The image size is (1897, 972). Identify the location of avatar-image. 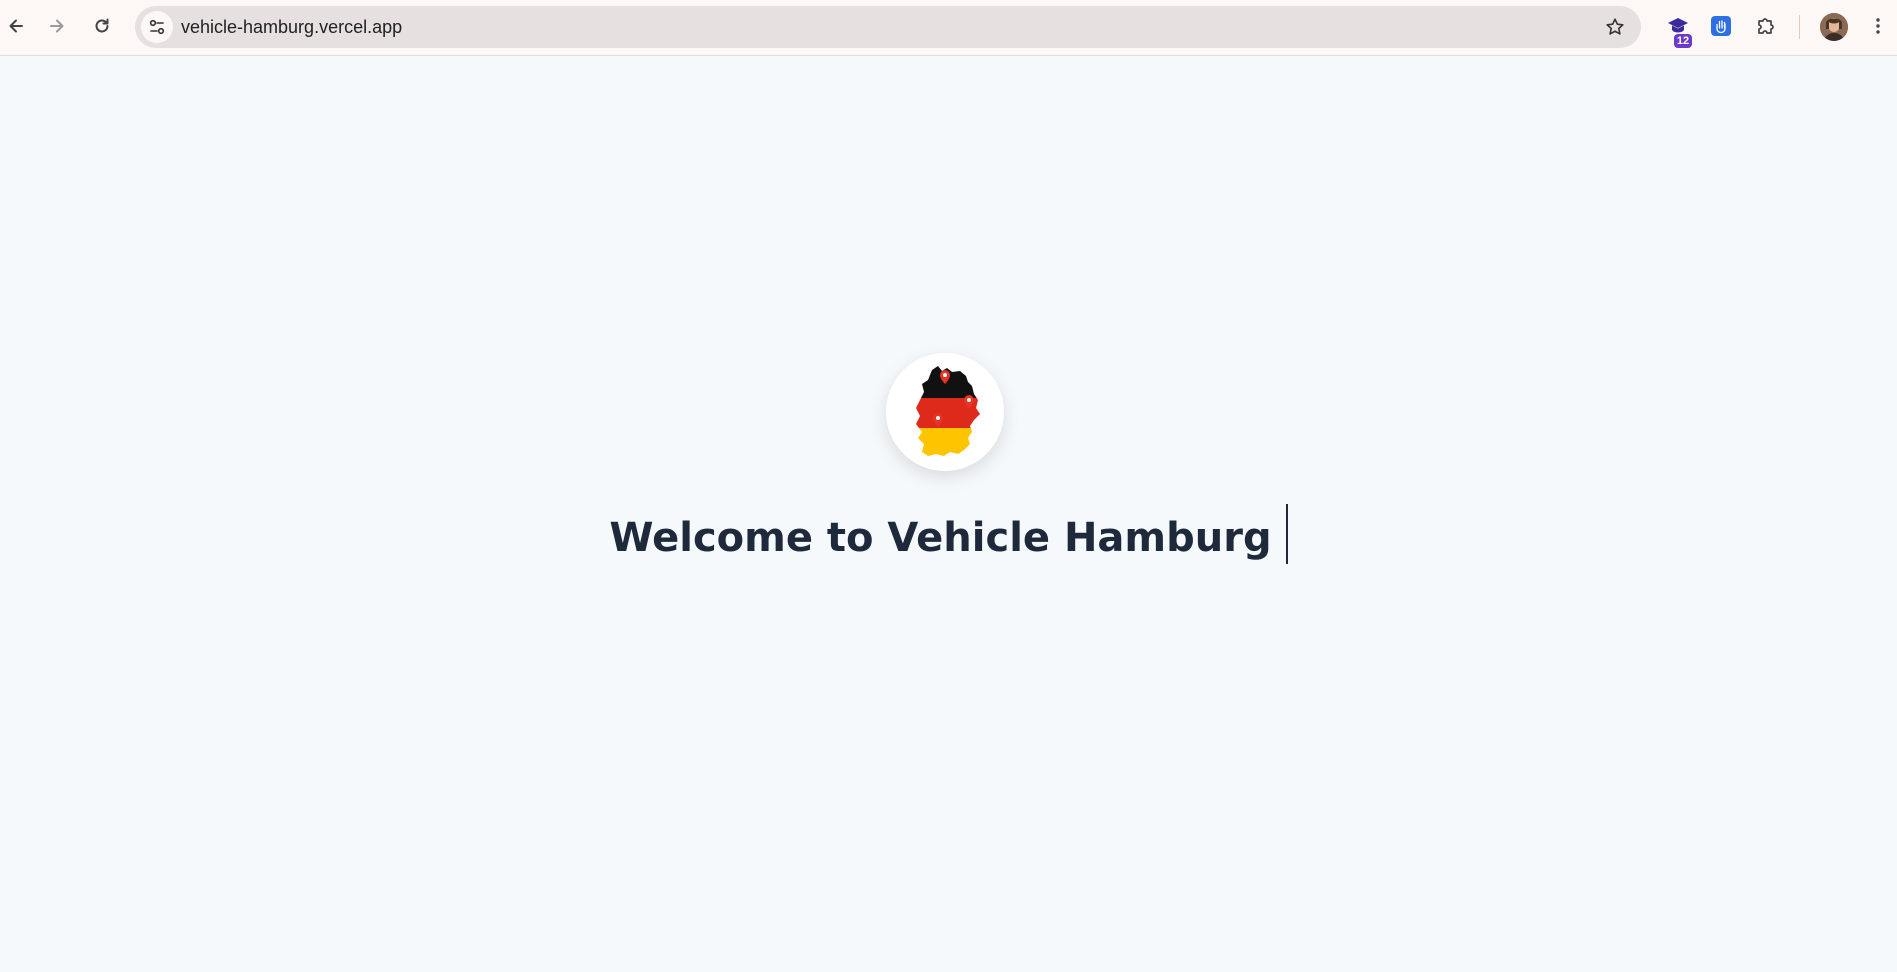
(1834, 27).